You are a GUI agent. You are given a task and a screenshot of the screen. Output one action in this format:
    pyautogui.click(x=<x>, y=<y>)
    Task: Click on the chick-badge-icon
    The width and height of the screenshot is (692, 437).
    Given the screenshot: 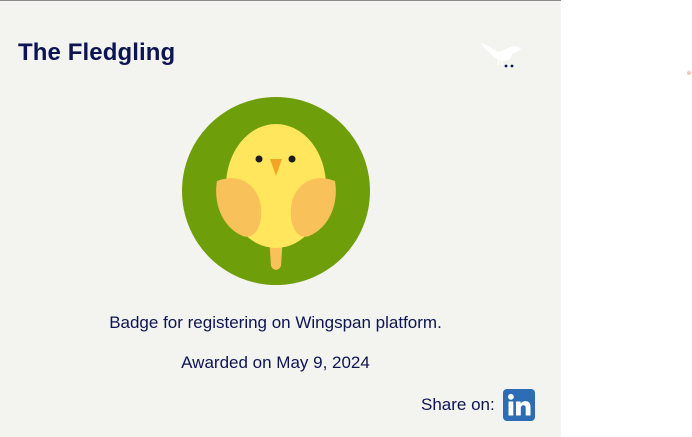 What is the action you would take?
    pyautogui.click(x=276, y=191)
    